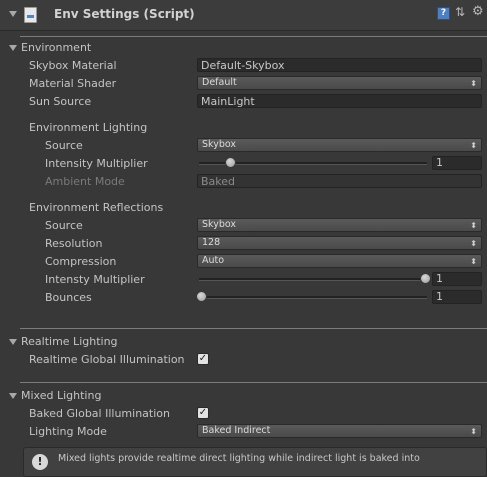 This screenshot has height=477, width=487. What do you see at coordinates (73, 83) in the screenshot?
I see `material-shader-label: Material Shader` at bounding box center [73, 83].